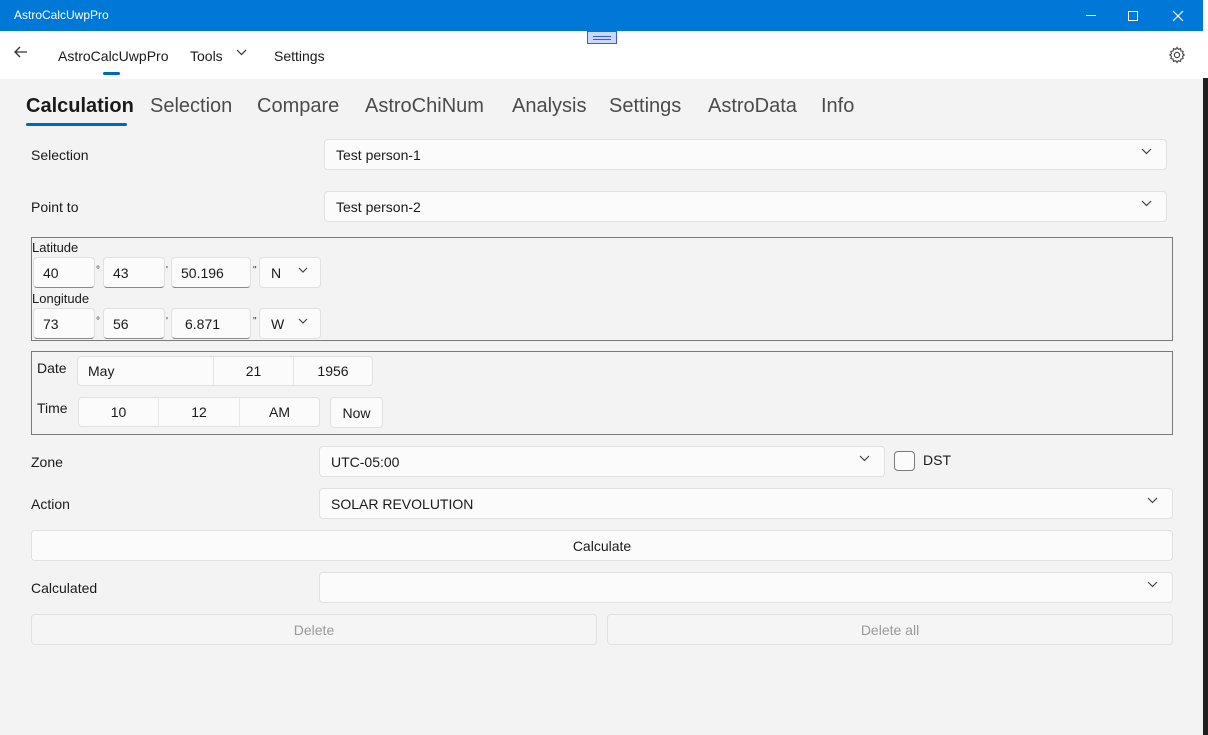 The height and width of the screenshot is (735, 1208). What do you see at coordinates (365, 462) in the screenshot?
I see `zone-value: UTC-05:00` at bounding box center [365, 462].